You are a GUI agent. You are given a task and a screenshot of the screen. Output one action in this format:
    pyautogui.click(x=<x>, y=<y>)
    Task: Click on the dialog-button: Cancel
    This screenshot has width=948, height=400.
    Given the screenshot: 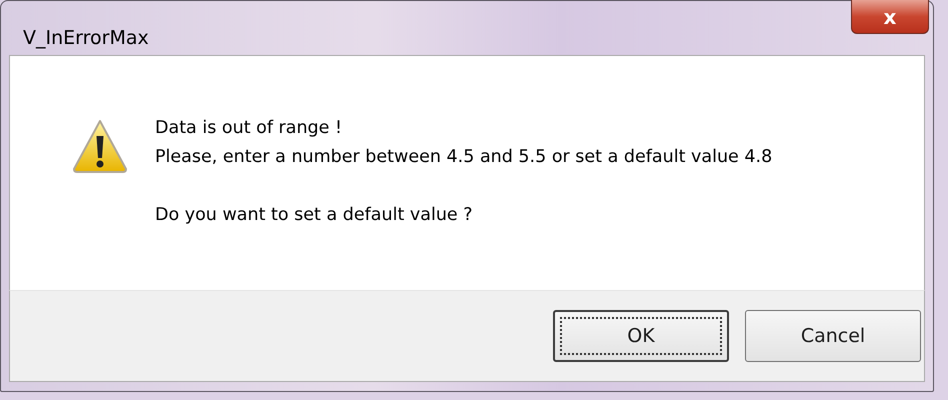 What is the action you would take?
    pyautogui.click(x=833, y=336)
    